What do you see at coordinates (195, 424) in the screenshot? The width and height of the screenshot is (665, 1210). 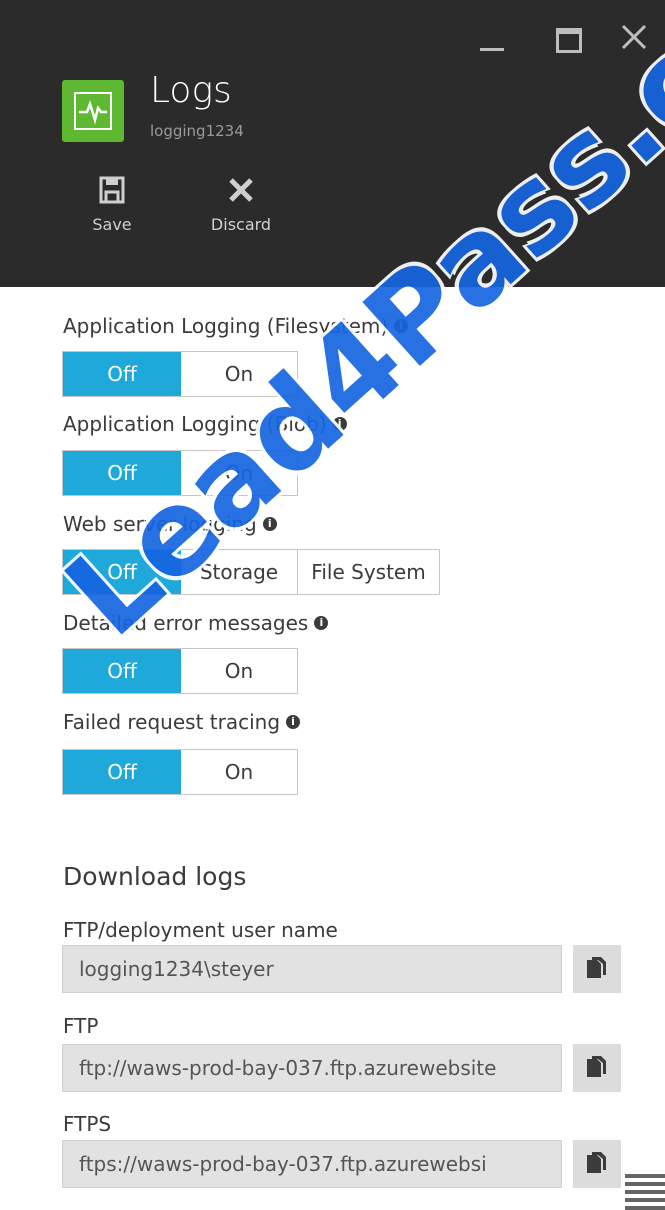 I see `setting-label-text: Application Logging (Blob)` at bounding box center [195, 424].